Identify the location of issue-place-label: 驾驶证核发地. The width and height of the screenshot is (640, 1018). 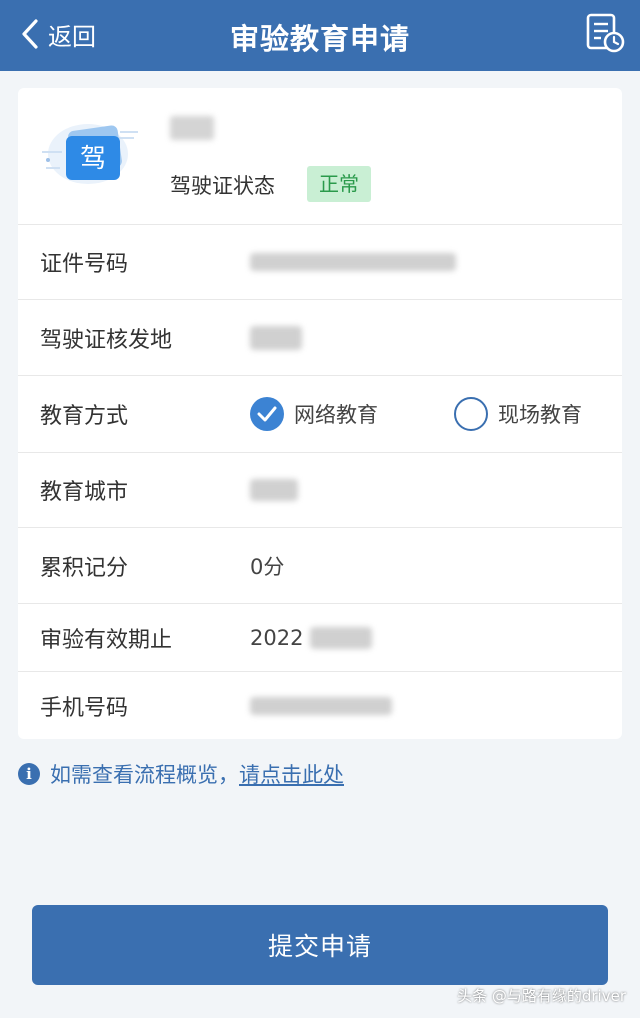
(106, 340).